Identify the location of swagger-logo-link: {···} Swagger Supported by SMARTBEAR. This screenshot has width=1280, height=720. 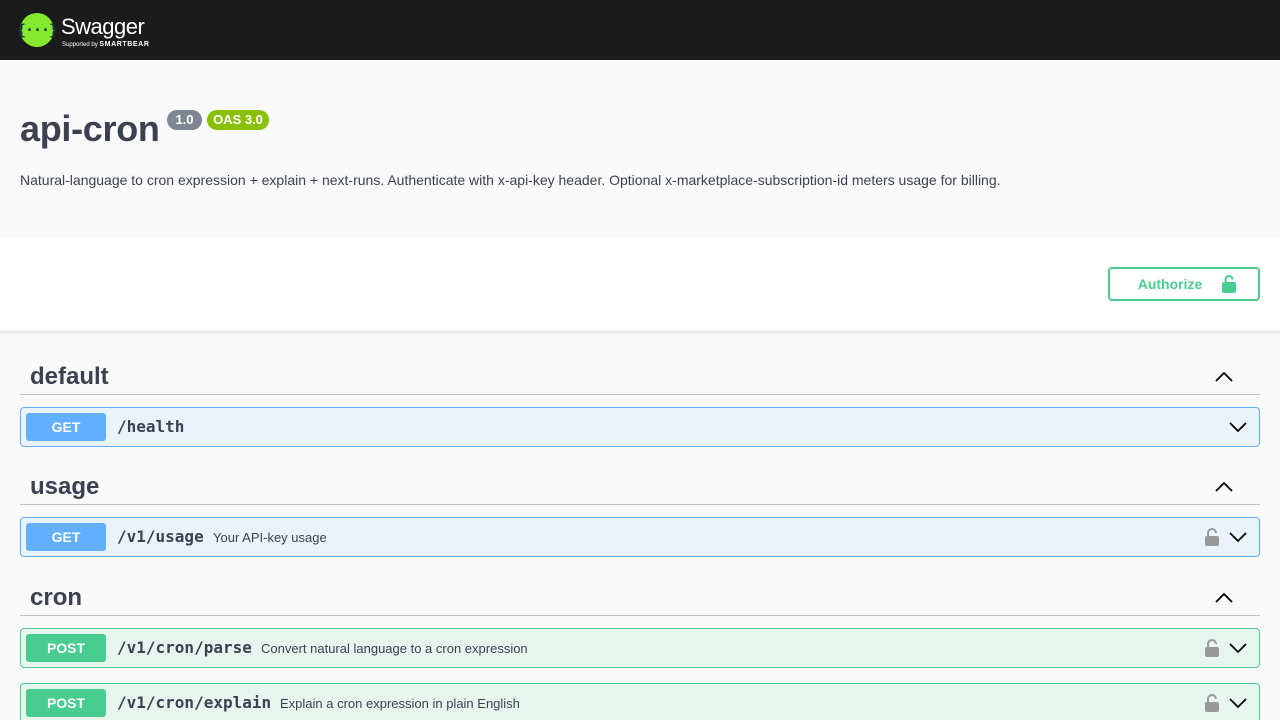
(94, 30).